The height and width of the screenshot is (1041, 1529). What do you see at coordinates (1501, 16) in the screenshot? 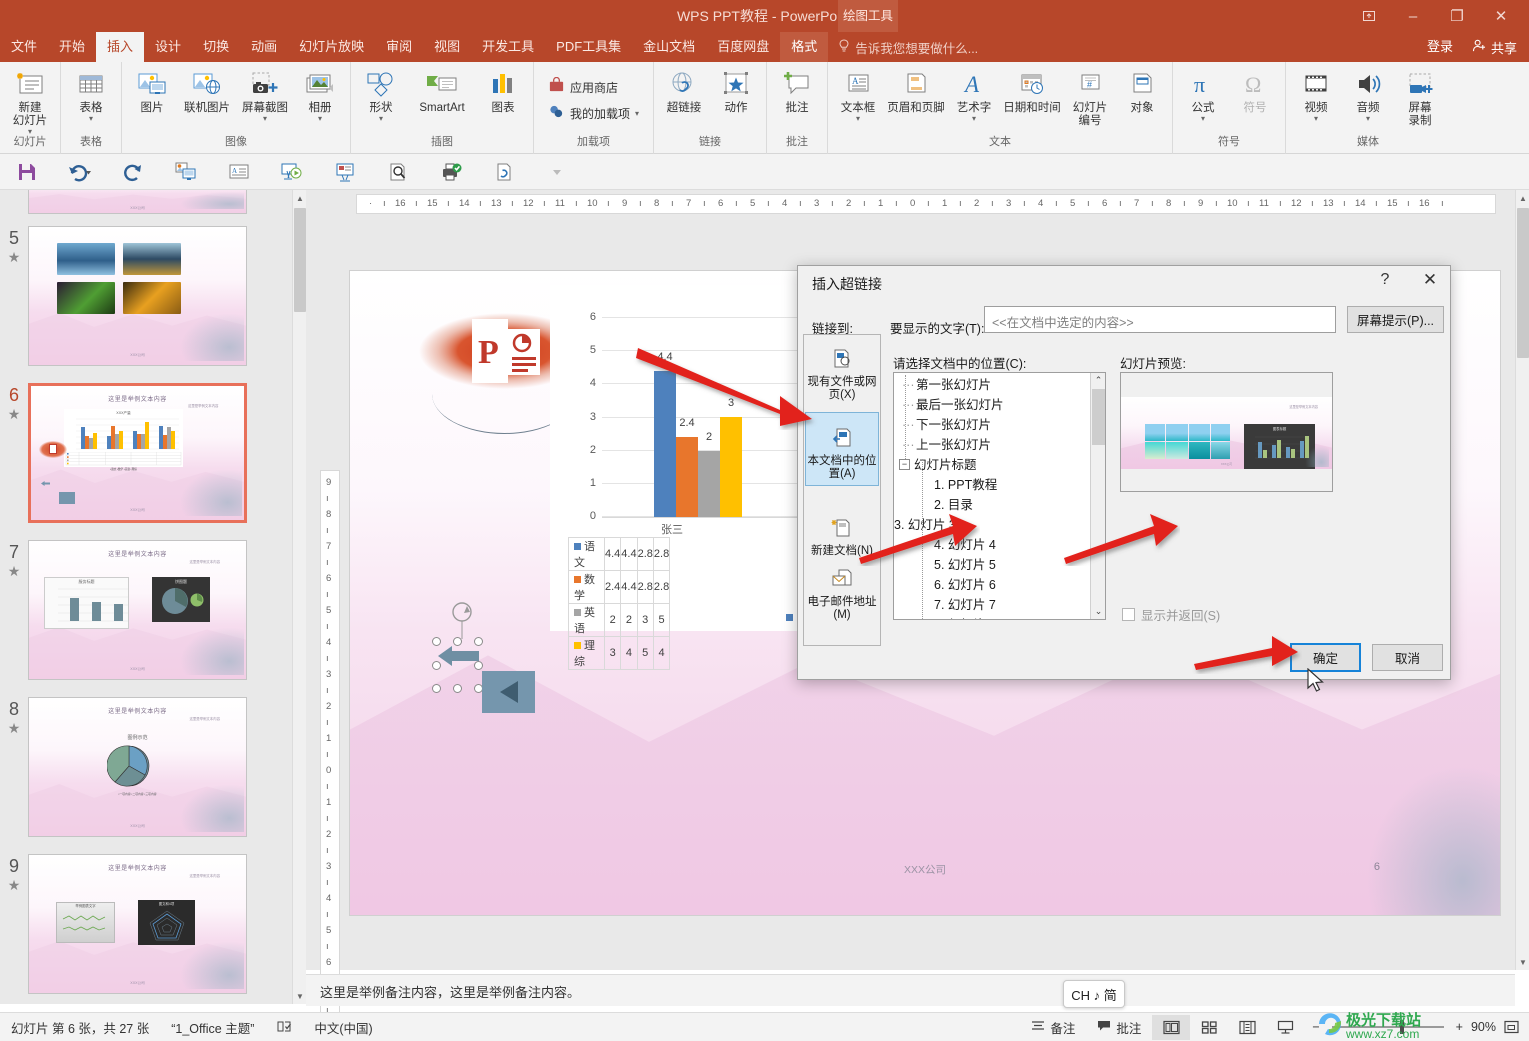
I see `close-button: ✕` at bounding box center [1501, 16].